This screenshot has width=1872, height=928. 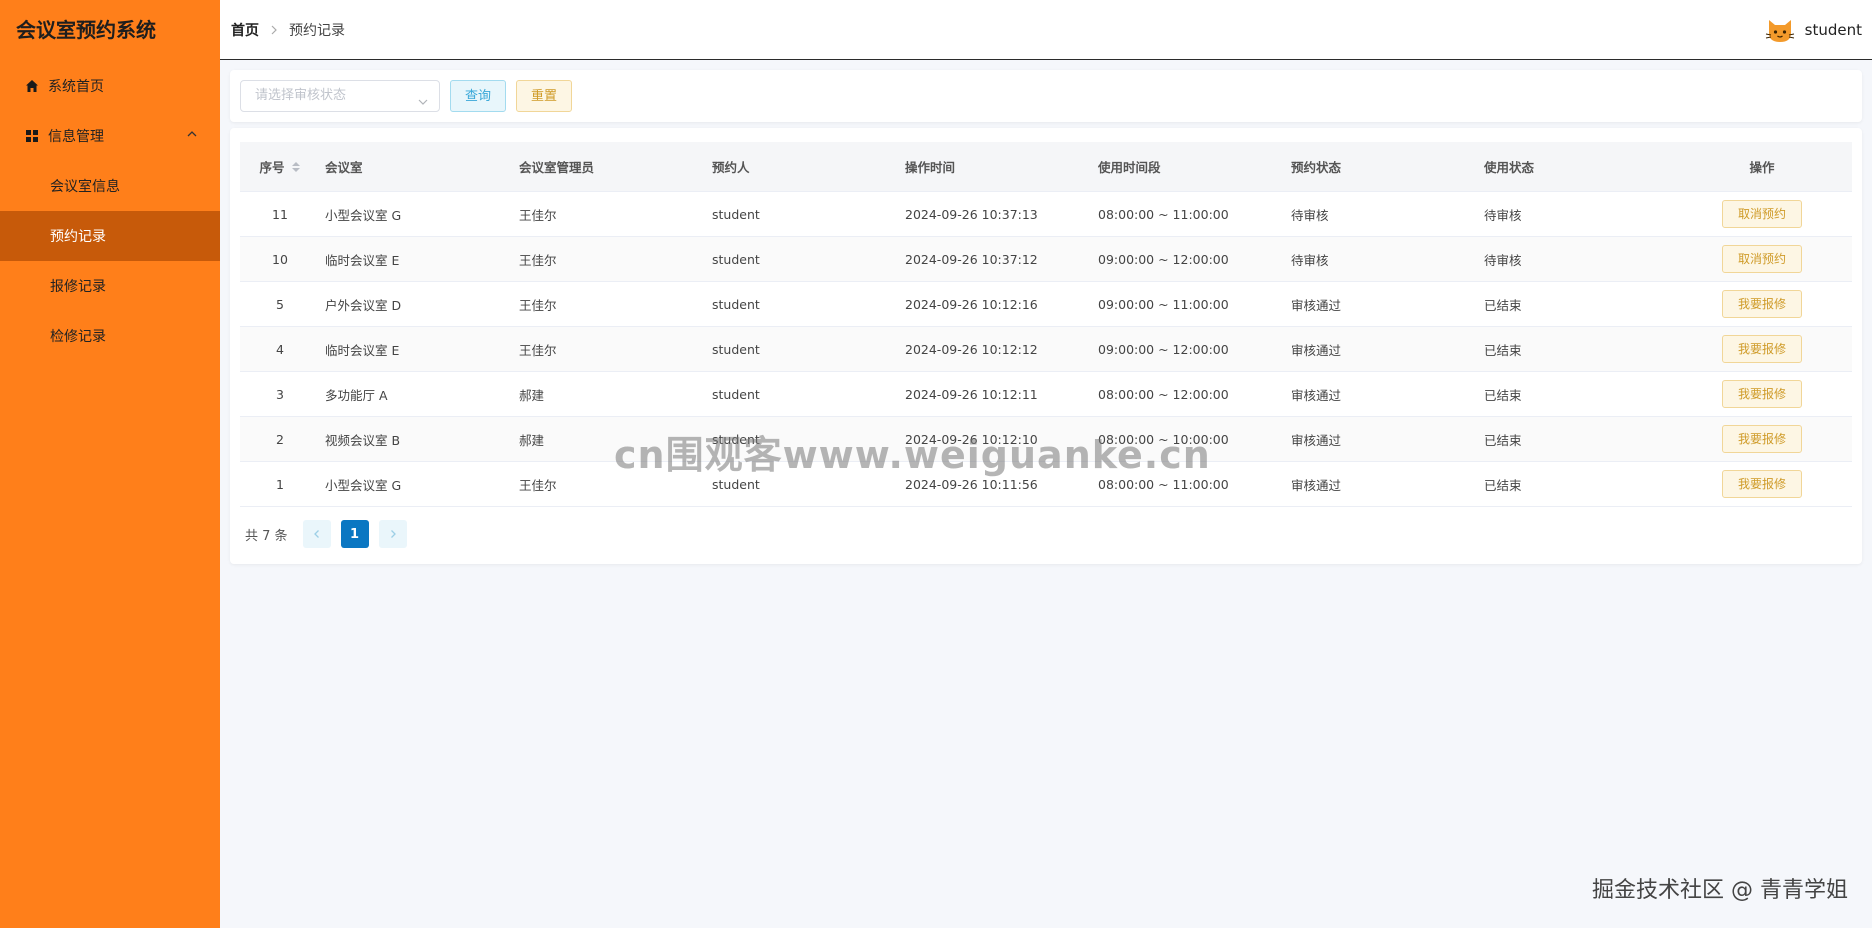 I want to click on username: student, so click(x=1833, y=30).